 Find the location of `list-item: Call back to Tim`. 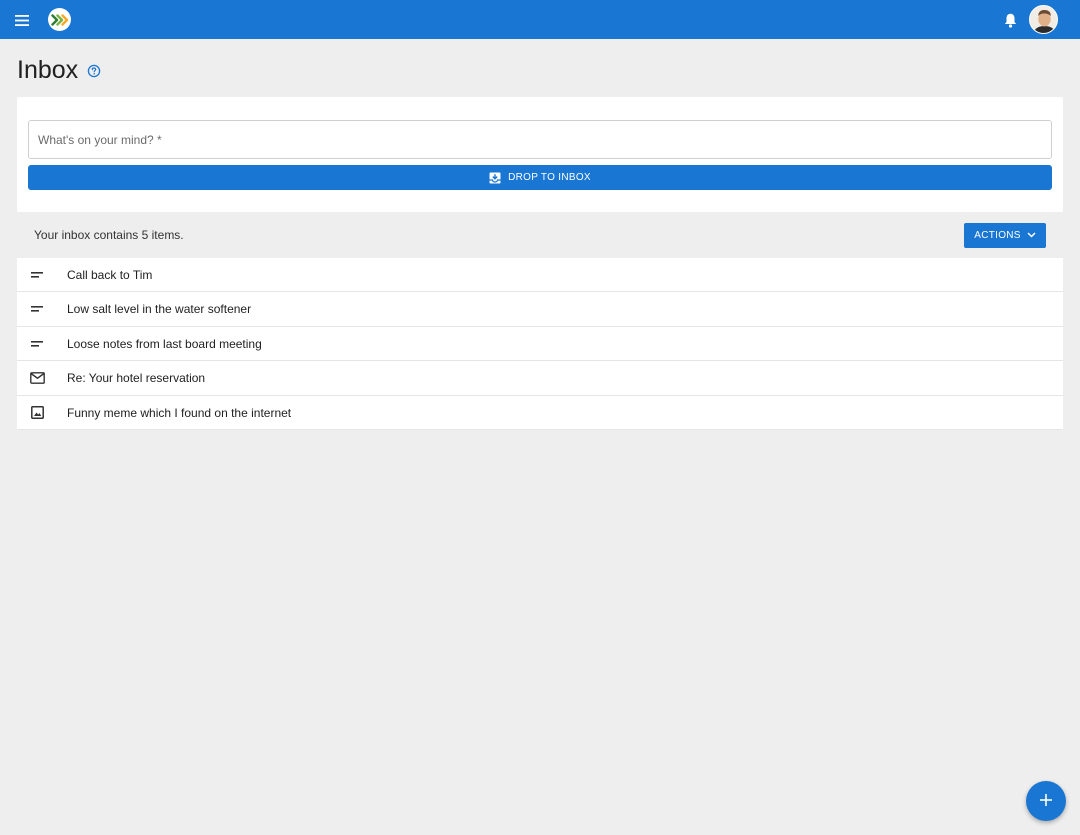

list-item: Call back to Tim is located at coordinates (540, 275).